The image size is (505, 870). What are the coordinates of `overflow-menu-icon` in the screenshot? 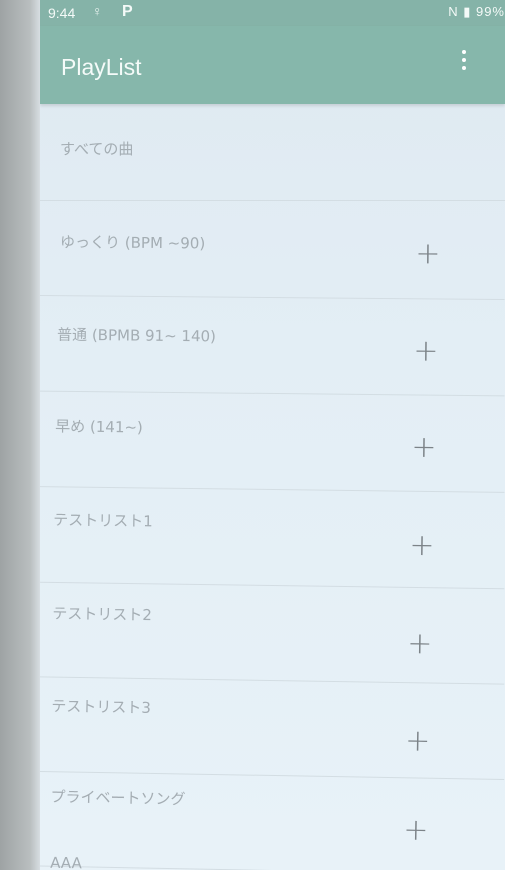 It's located at (464, 64).